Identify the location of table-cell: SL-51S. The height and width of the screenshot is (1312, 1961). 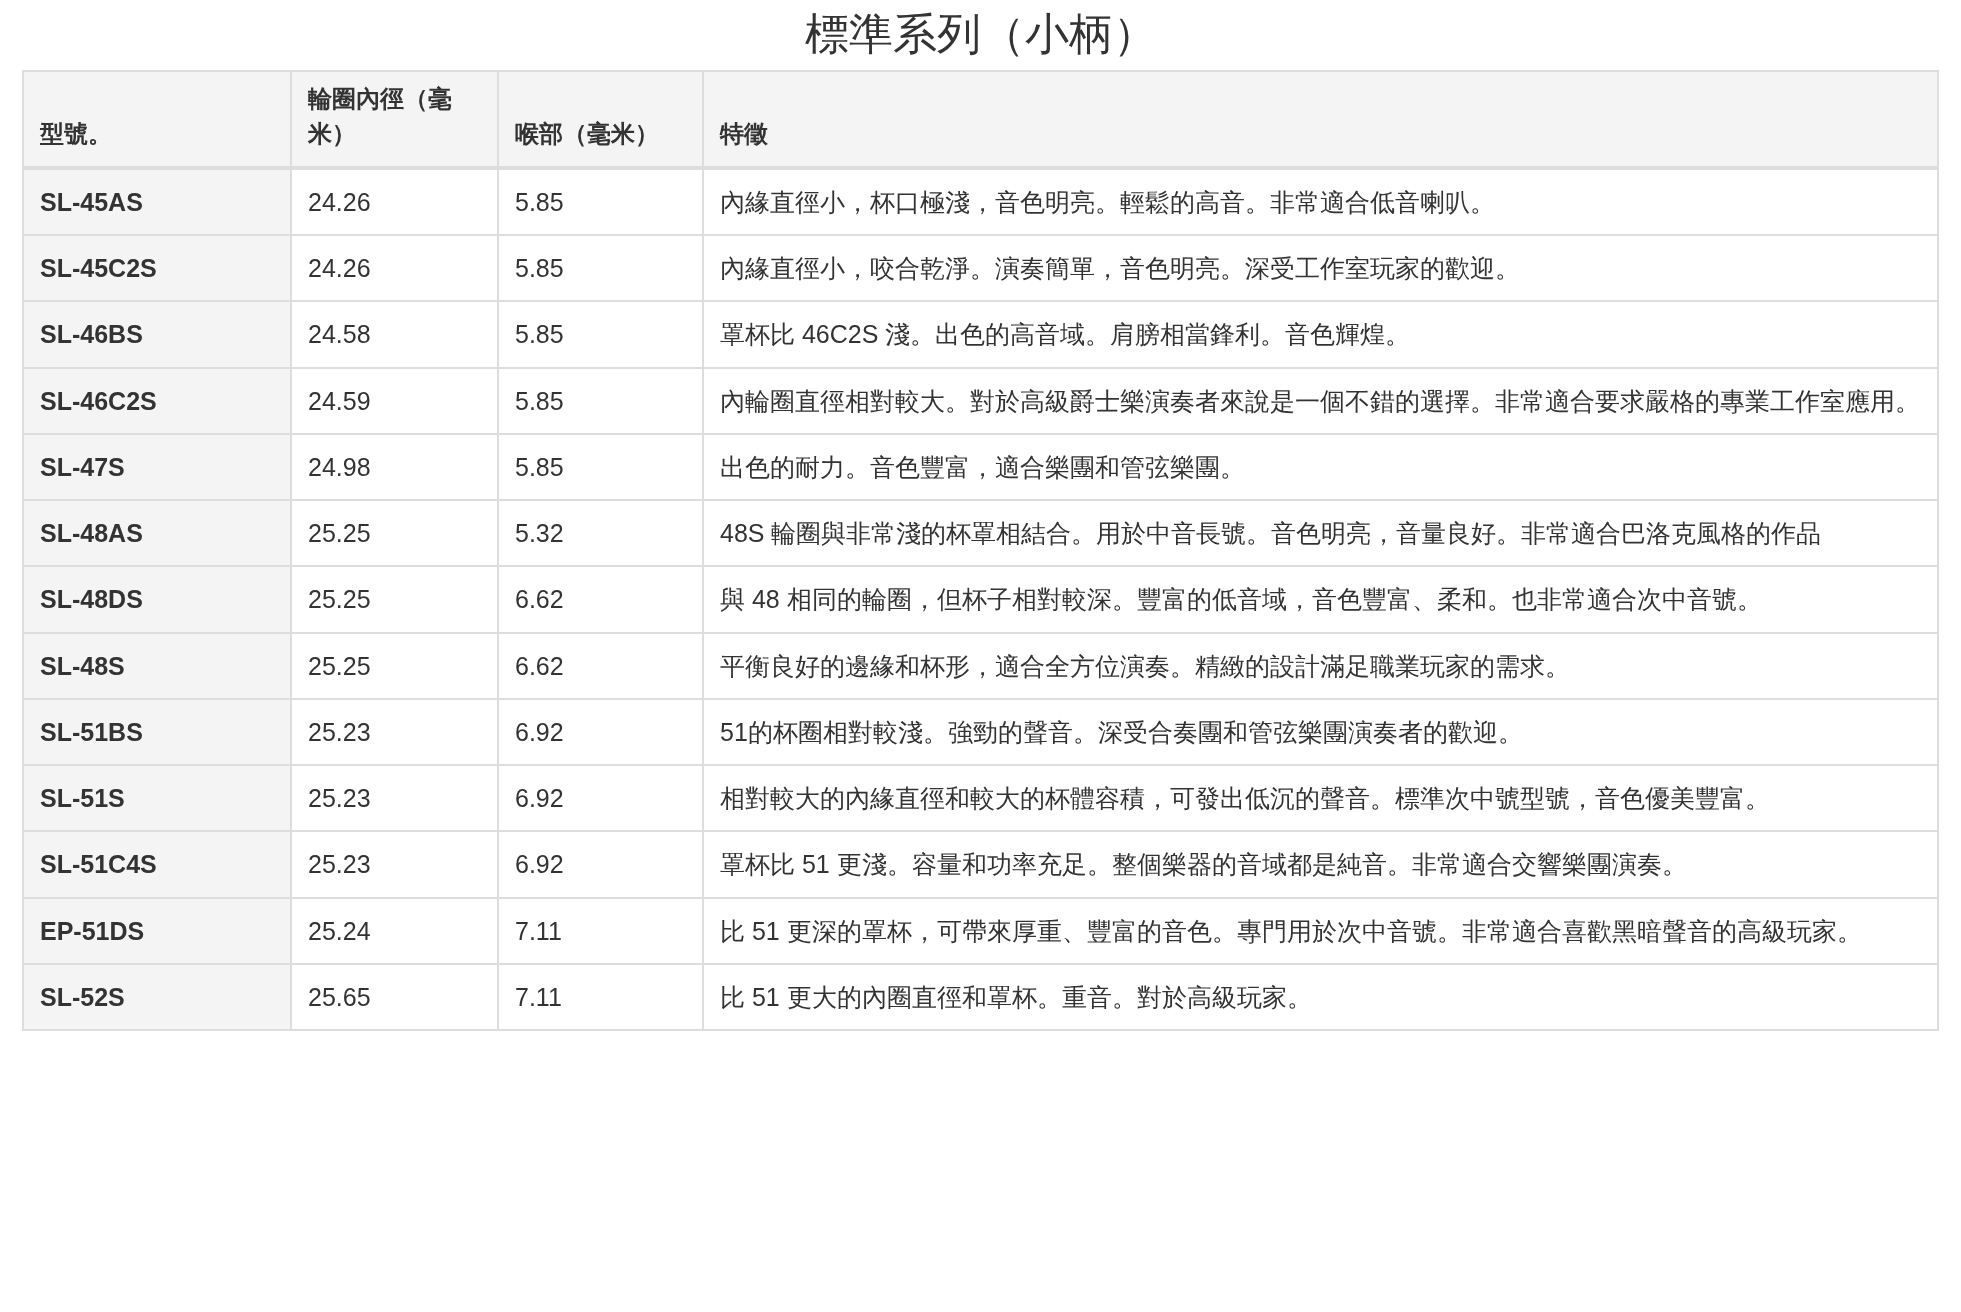
(157, 798).